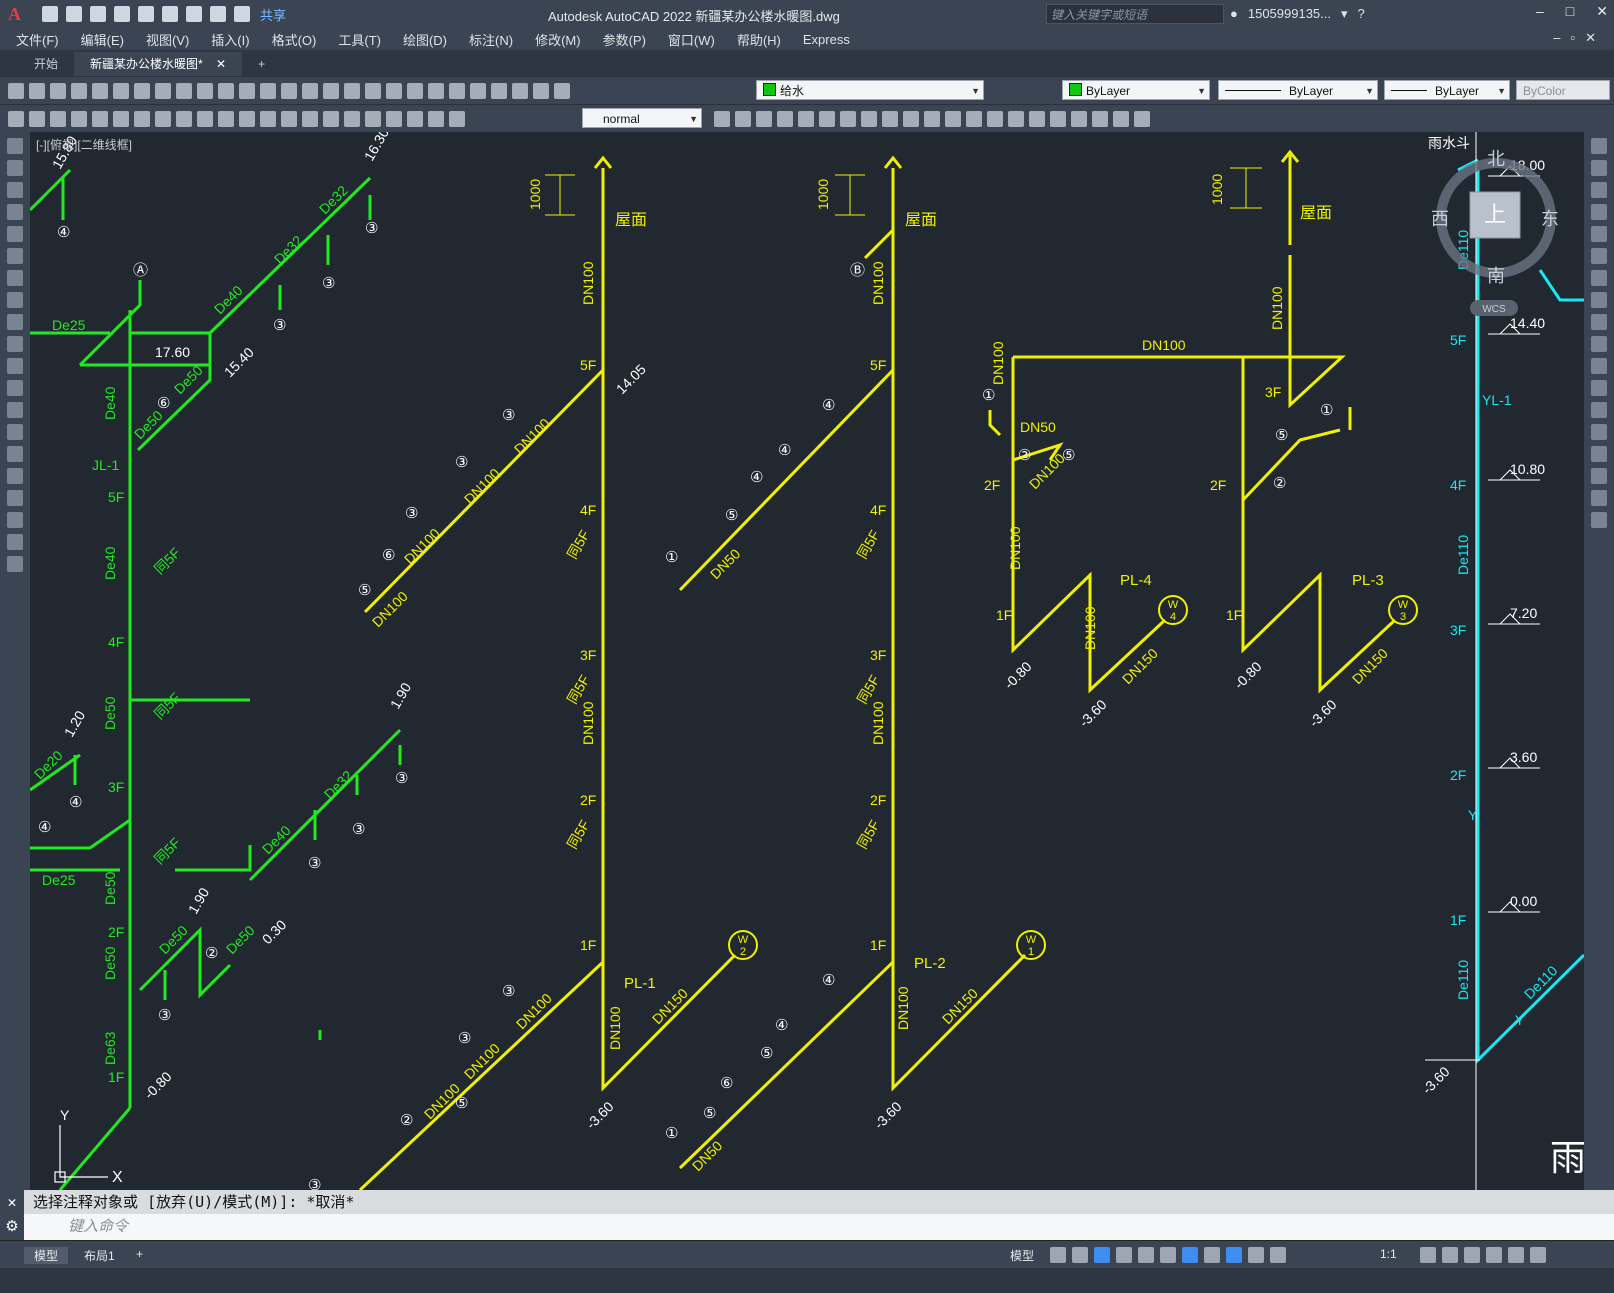  Describe the element at coordinates (1599, 190) in the screenshot. I see `mirror-icon` at that location.